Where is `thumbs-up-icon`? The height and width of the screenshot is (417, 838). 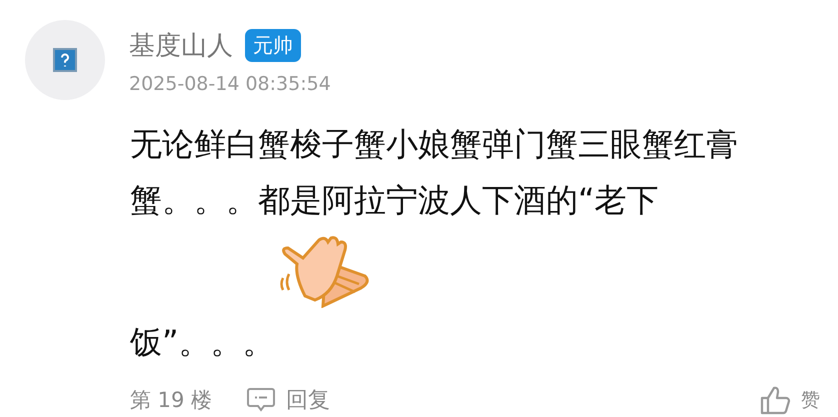 thumbs-up-icon is located at coordinates (775, 400).